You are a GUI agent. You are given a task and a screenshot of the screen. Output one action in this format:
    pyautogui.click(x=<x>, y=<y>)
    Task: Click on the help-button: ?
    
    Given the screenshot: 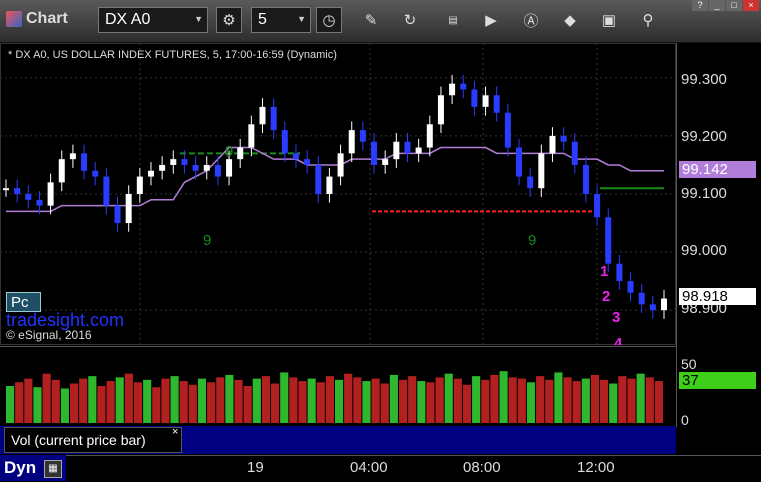 What is the action you would take?
    pyautogui.click(x=700, y=5)
    